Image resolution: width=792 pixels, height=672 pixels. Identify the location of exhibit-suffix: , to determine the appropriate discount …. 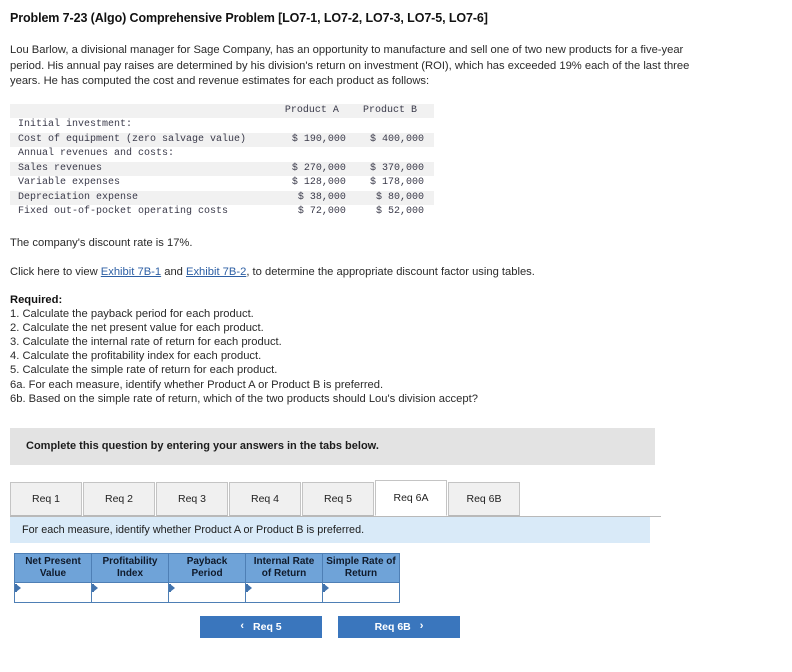
(390, 271).